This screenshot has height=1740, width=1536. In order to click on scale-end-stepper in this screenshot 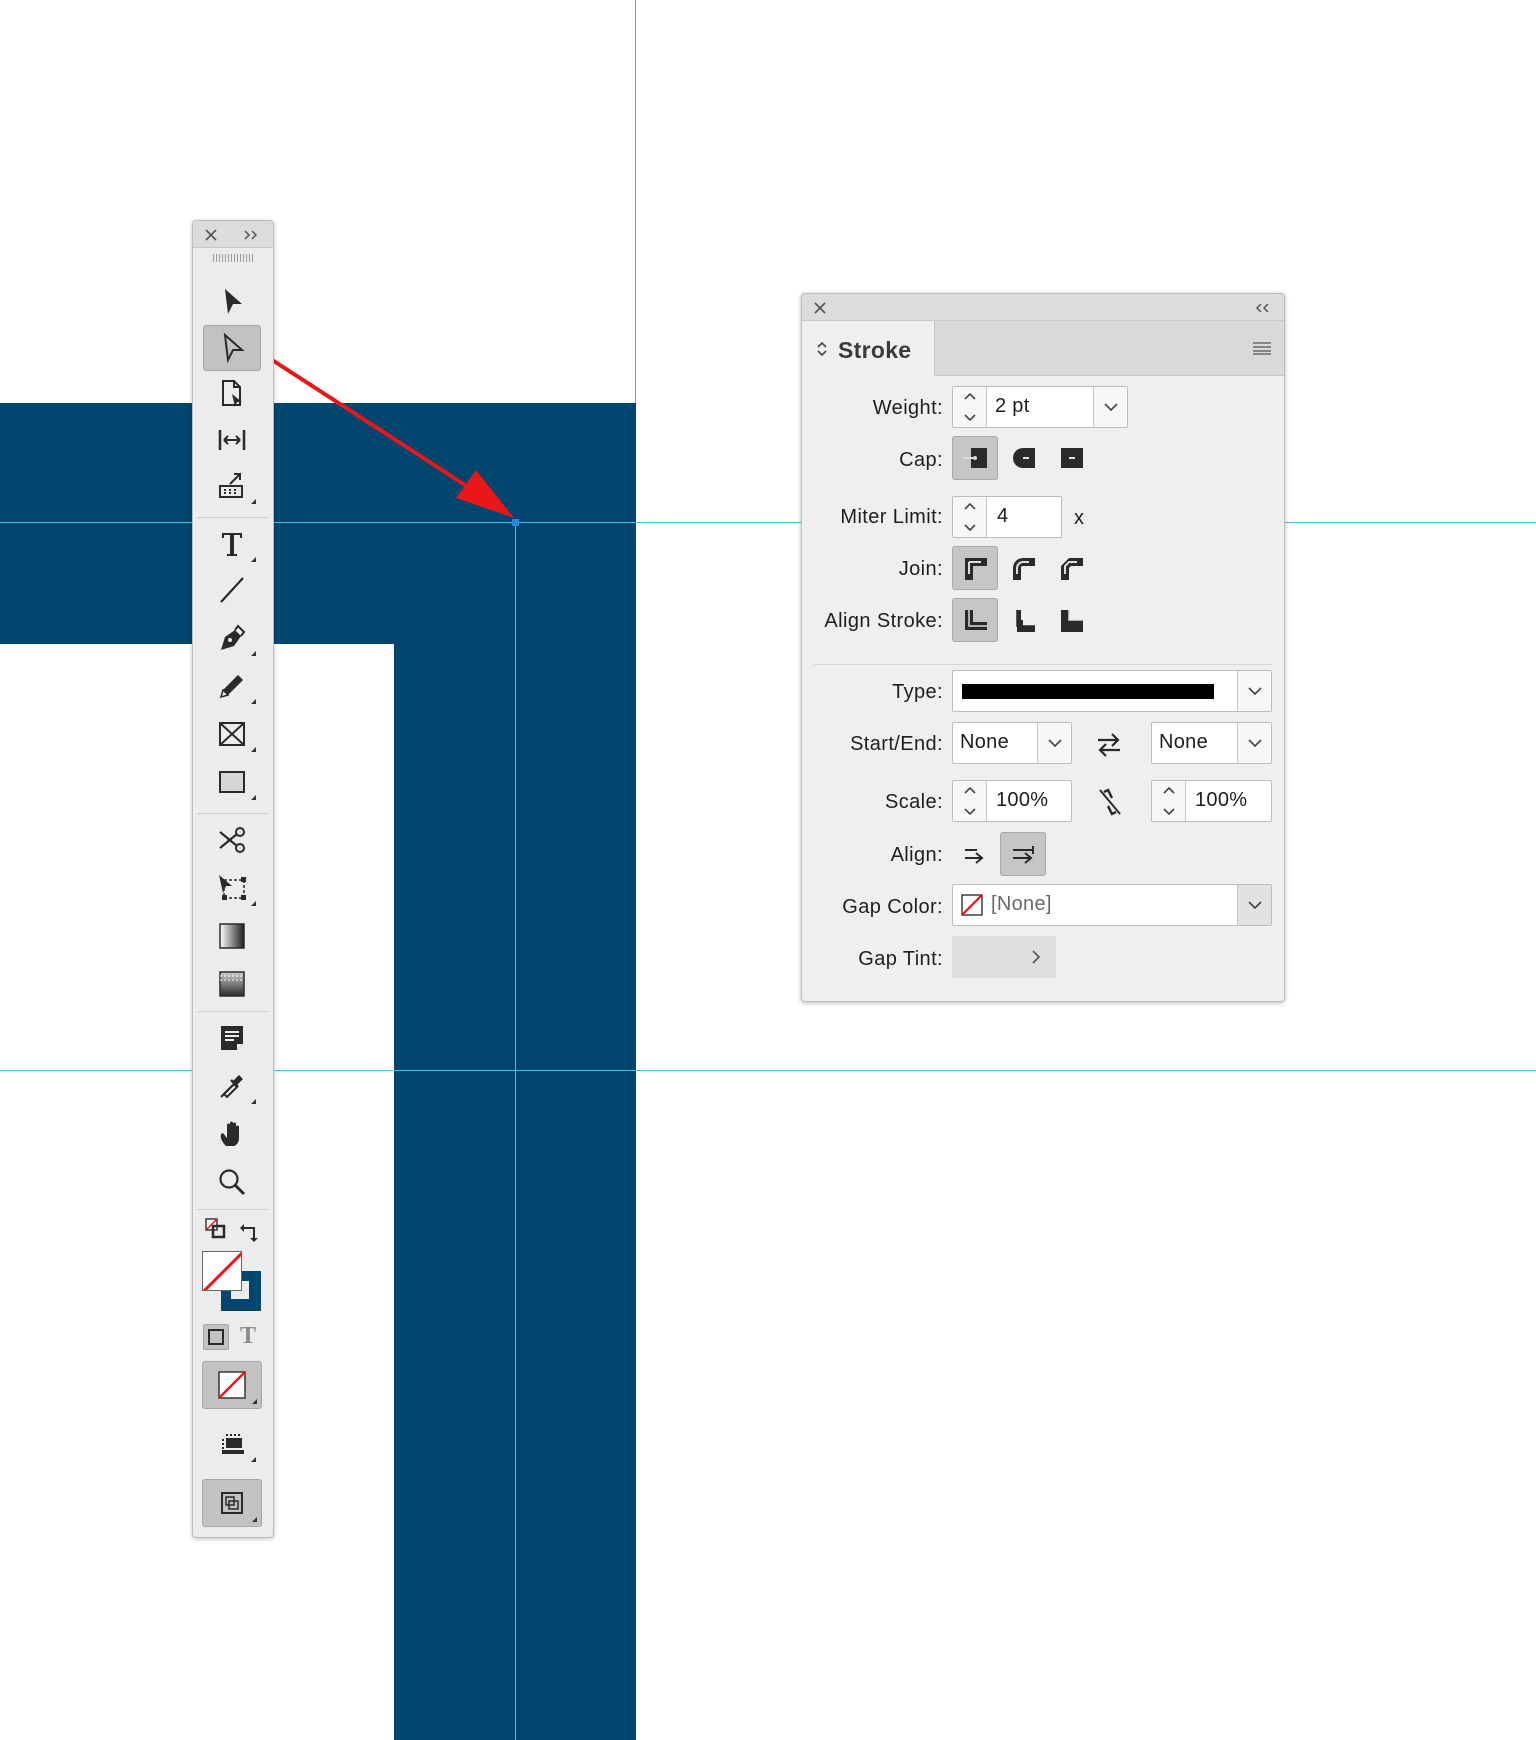, I will do `click(1169, 801)`.